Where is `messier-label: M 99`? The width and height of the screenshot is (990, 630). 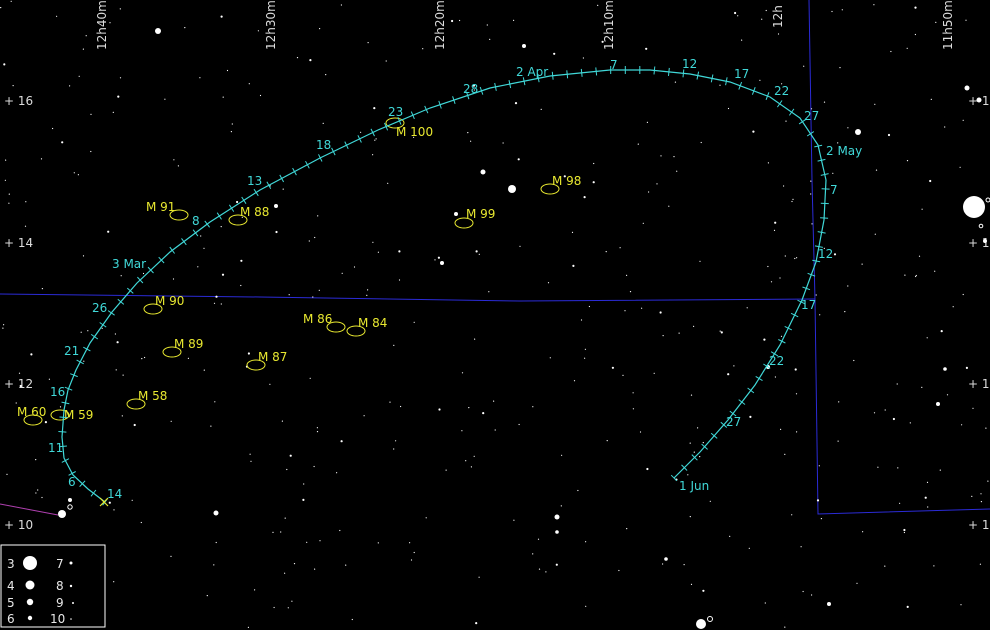
messier-label: M 99 is located at coordinates (480, 214).